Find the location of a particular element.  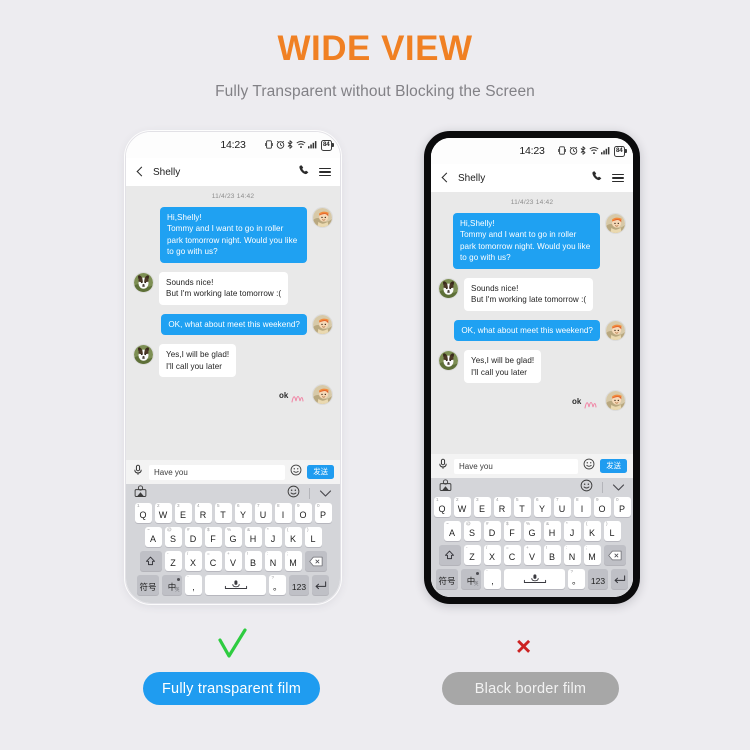

label-fully-transparent-film: Fully transparent film is located at coordinates (231, 688).